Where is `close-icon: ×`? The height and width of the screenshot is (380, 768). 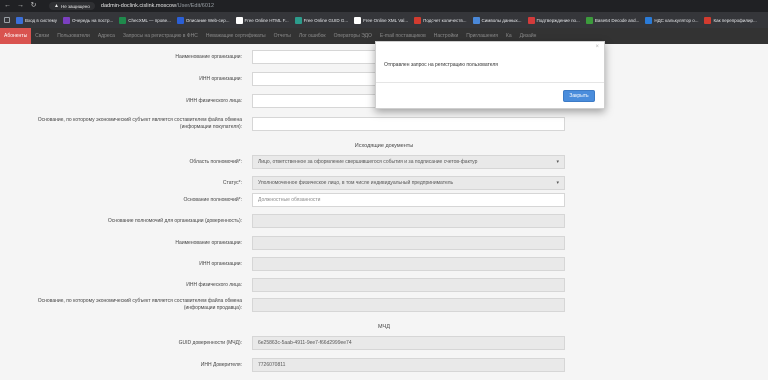
close-icon: × is located at coordinates (597, 47).